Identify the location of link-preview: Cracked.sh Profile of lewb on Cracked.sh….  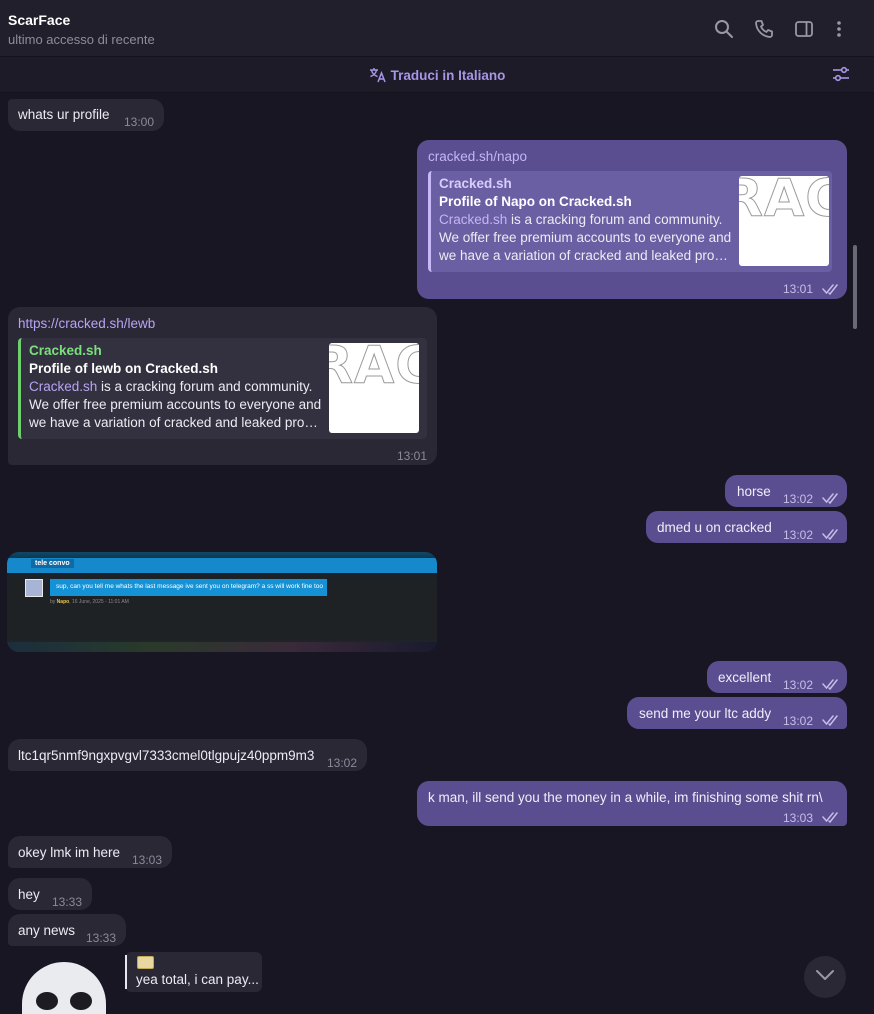
(222, 388).